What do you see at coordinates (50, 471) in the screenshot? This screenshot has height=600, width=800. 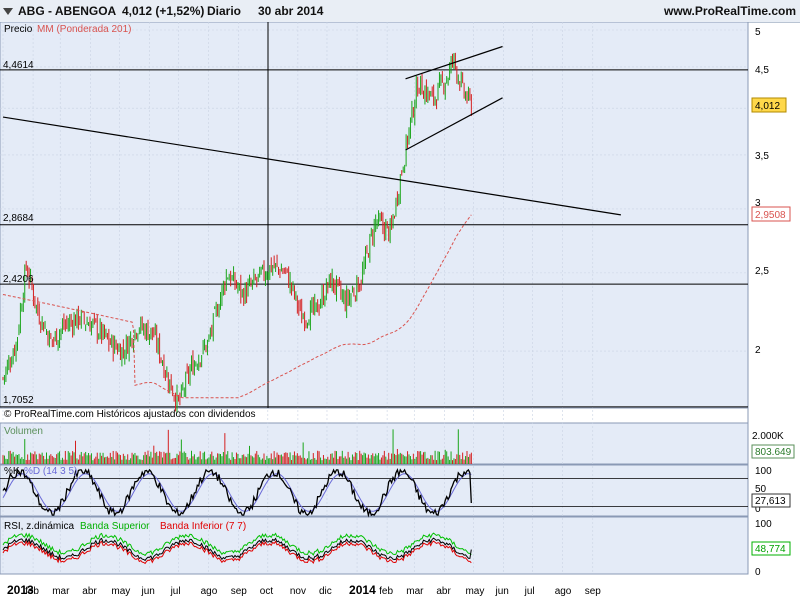 I see `stoch-d-label: %D (14 3 5)` at bounding box center [50, 471].